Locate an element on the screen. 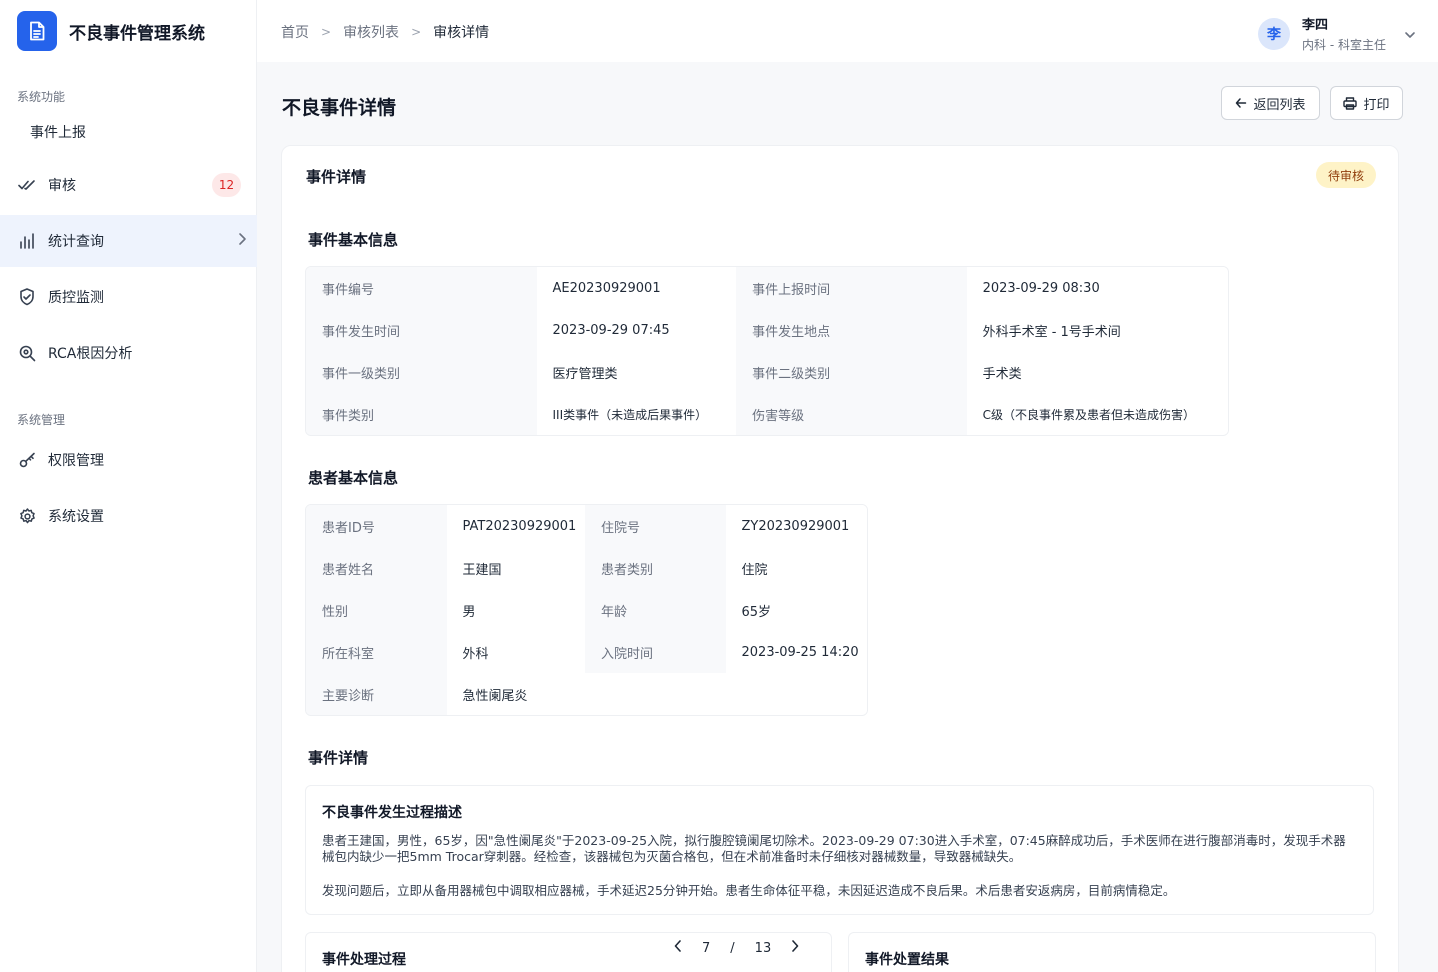 The image size is (1438, 972). field-value: 外科手术室 - 1号手术间 is located at coordinates (1097, 330).